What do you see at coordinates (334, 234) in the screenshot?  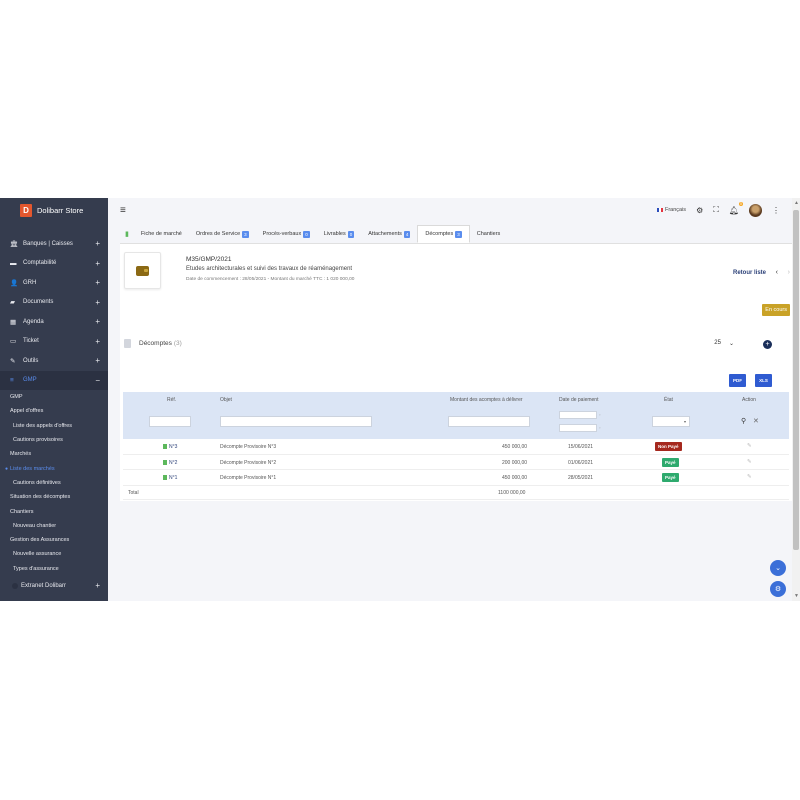 I see `tab-label: Livrables` at bounding box center [334, 234].